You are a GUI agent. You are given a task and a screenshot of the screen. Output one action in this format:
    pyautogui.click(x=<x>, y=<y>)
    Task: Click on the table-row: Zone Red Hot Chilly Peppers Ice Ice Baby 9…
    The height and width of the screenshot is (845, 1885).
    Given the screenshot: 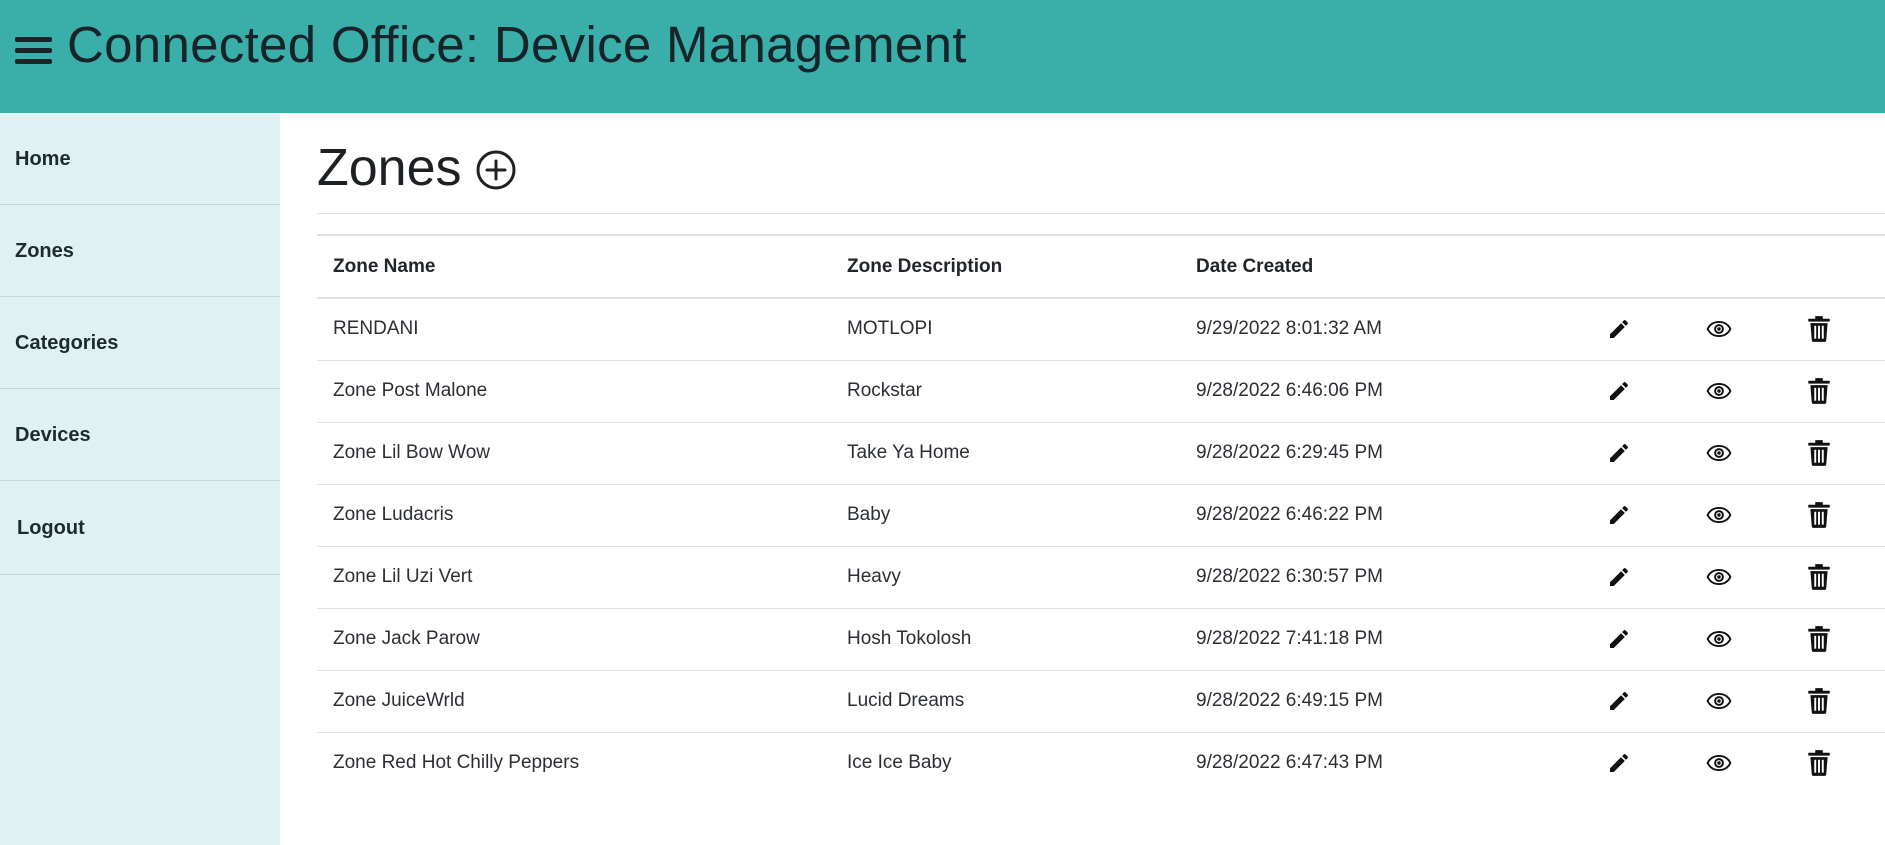 What is the action you would take?
    pyautogui.click(x=1101, y=763)
    